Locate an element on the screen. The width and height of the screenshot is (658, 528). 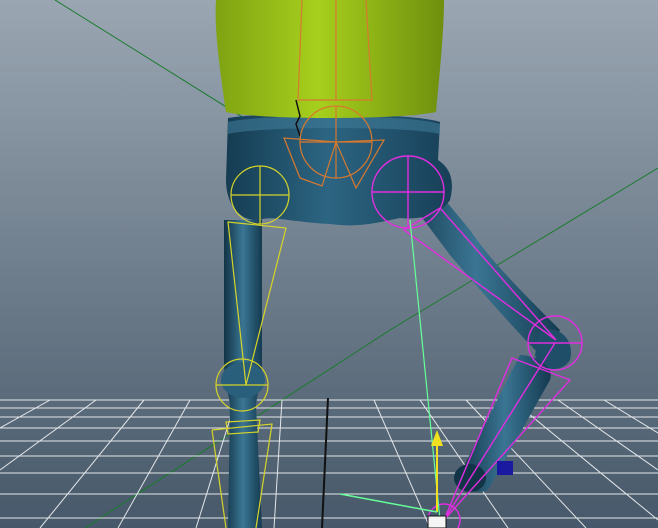
manipulator-center-handle is located at coordinates (437, 521).